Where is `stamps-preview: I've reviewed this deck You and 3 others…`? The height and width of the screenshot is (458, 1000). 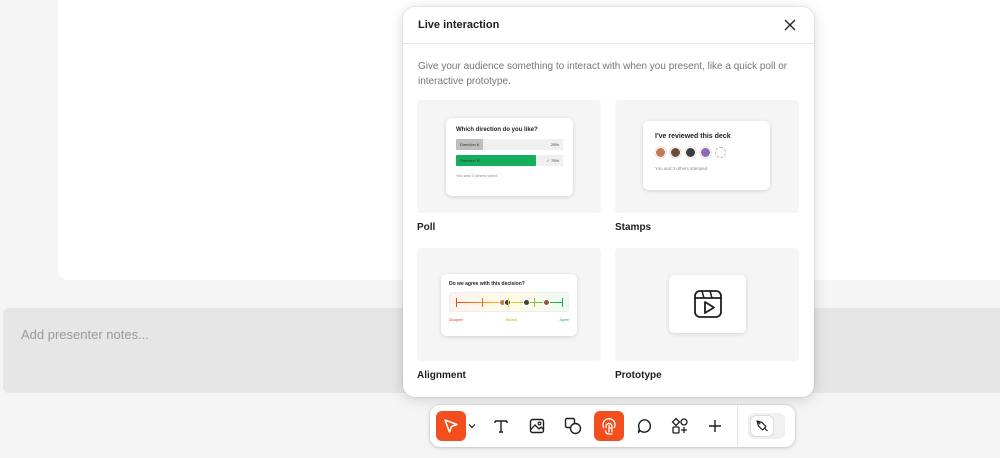 stamps-preview: I've reviewed this deck You and 3 others… is located at coordinates (706, 155).